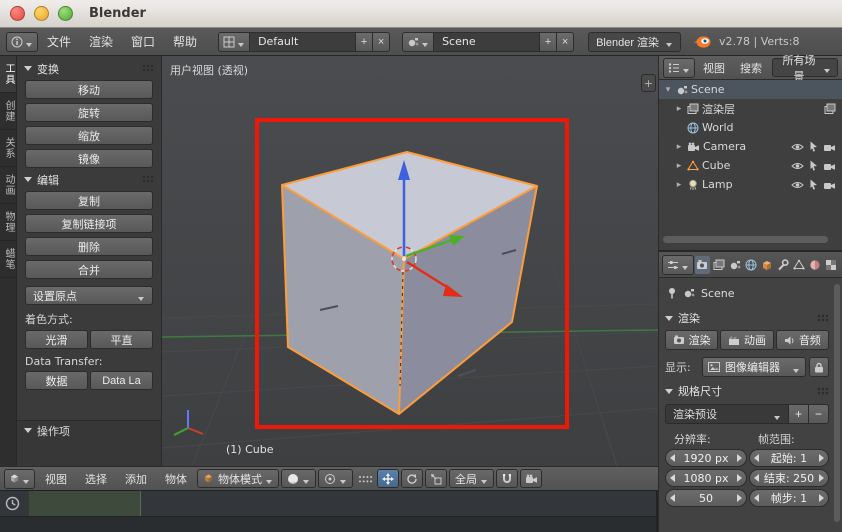 The image size is (842, 532). I want to click on menu-help: 帮助, so click(185, 41).